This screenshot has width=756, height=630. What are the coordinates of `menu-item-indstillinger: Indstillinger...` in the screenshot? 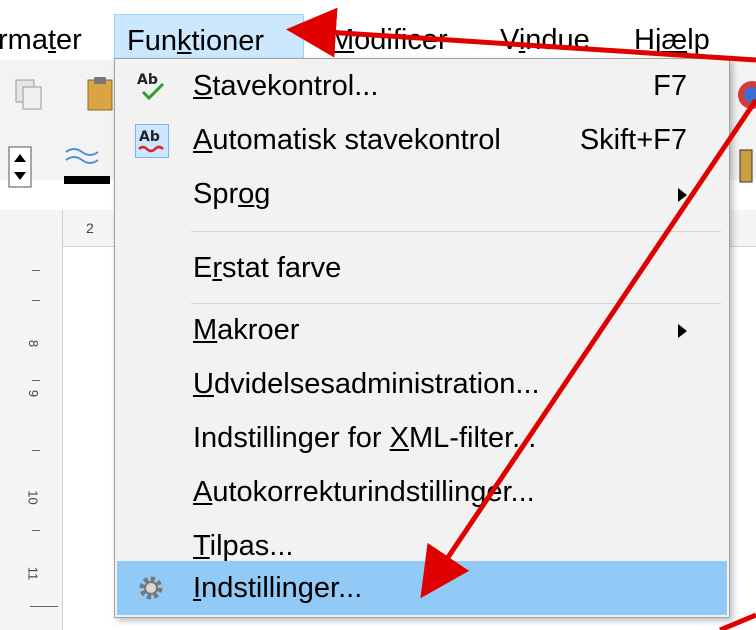 It's located at (422, 588).